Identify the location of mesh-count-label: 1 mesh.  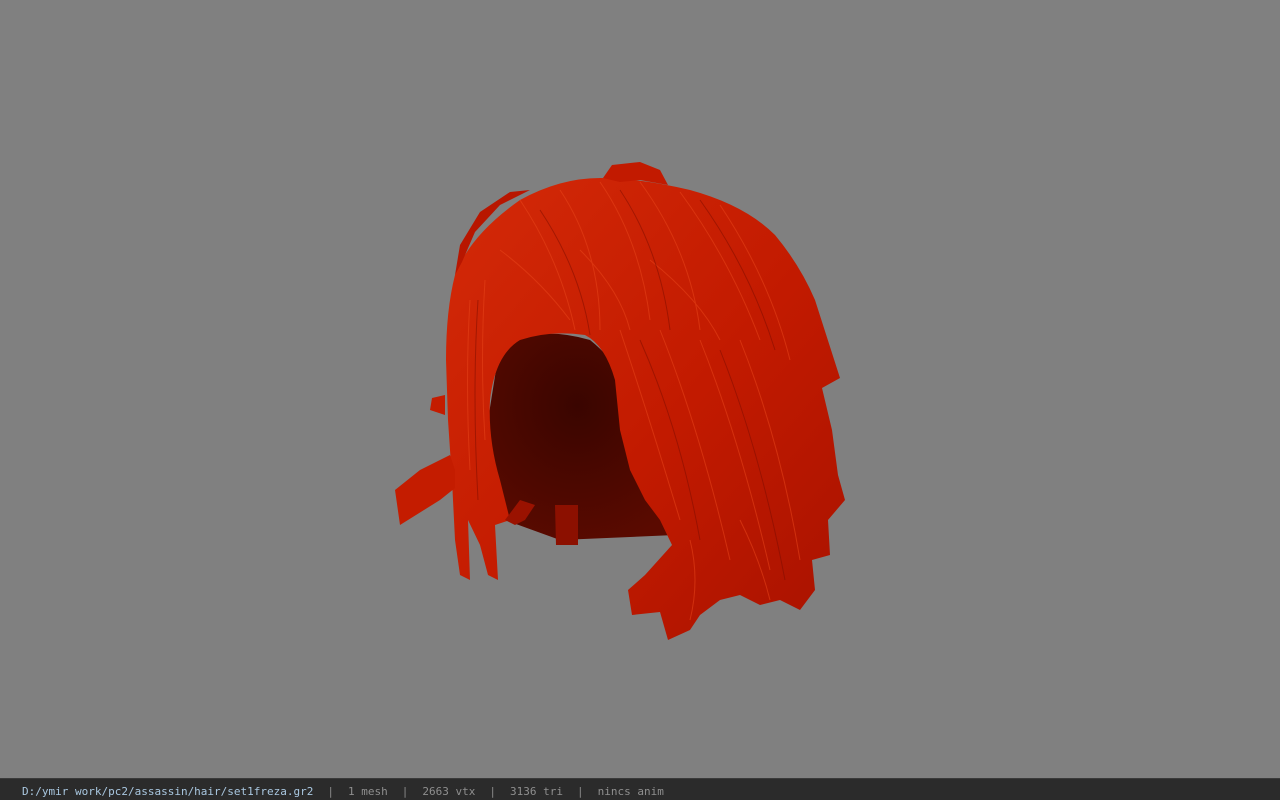
(368, 791).